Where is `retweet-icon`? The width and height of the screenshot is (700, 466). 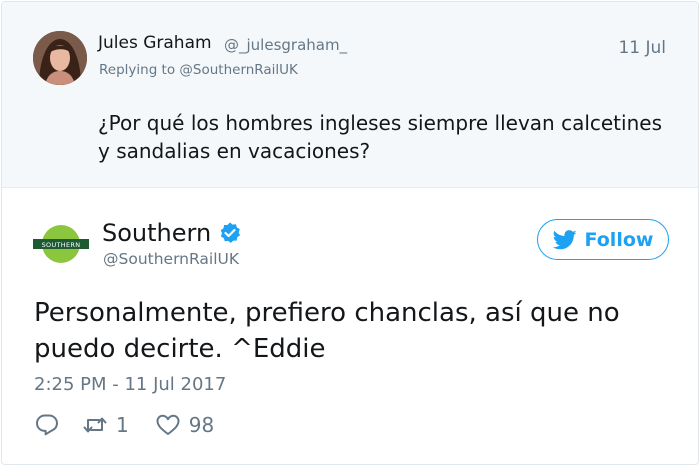
retweet-icon is located at coordinates (95, 425).